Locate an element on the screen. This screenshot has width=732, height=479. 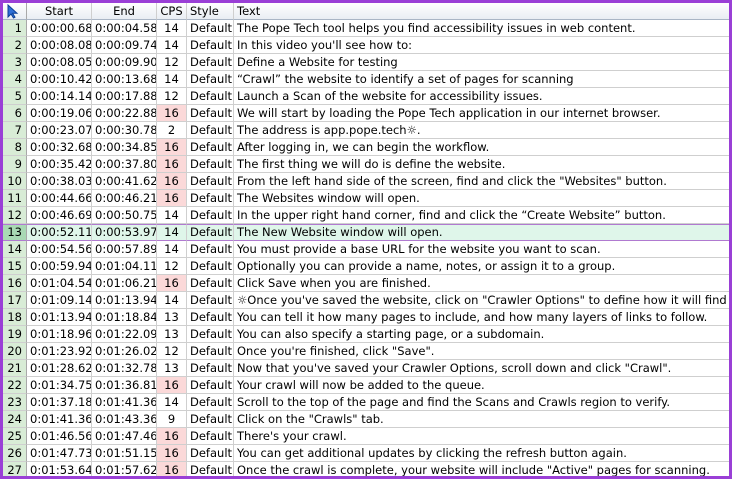
end-time-cell: 0:00:46.21 is located at coordinates (124, 198).